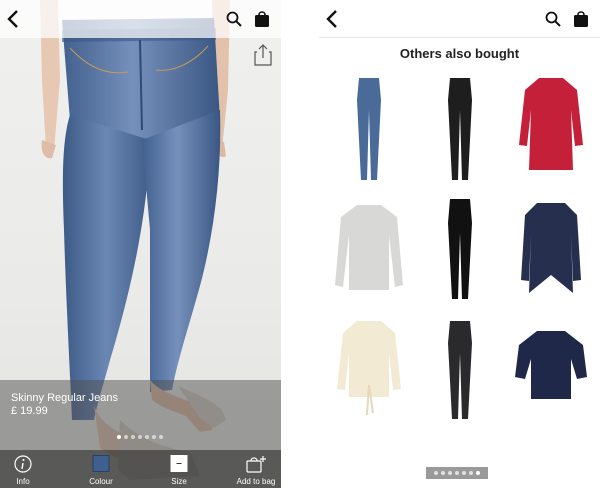 The height and width of the screenshot is (488, 600). What do you see at coordinates (256, 464) in the screenshot?
I see `add-to-bag-icon` at bounding box center [256, 464].